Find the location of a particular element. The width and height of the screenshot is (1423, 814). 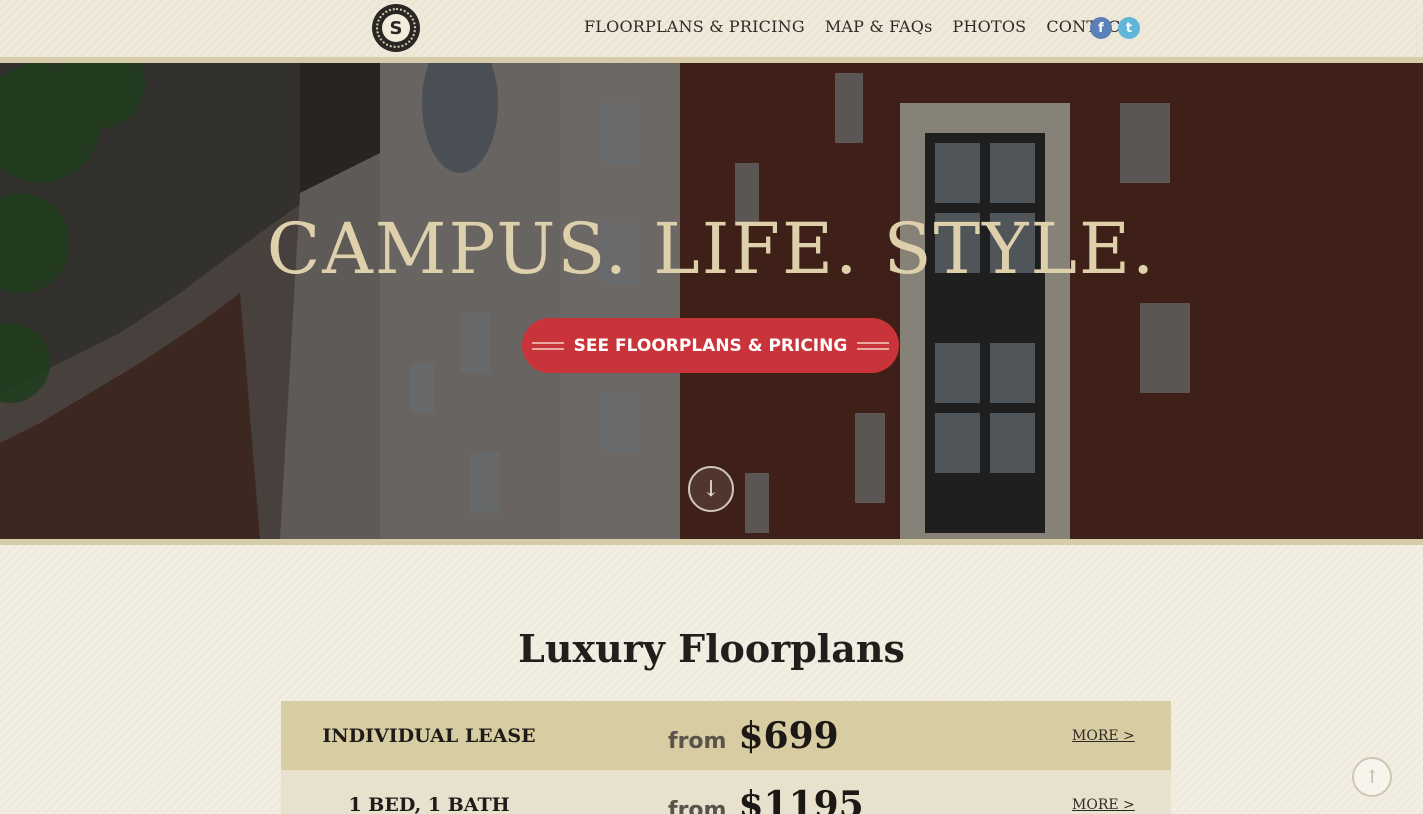

hero-bottom-border is located at coordinates (711, 542).